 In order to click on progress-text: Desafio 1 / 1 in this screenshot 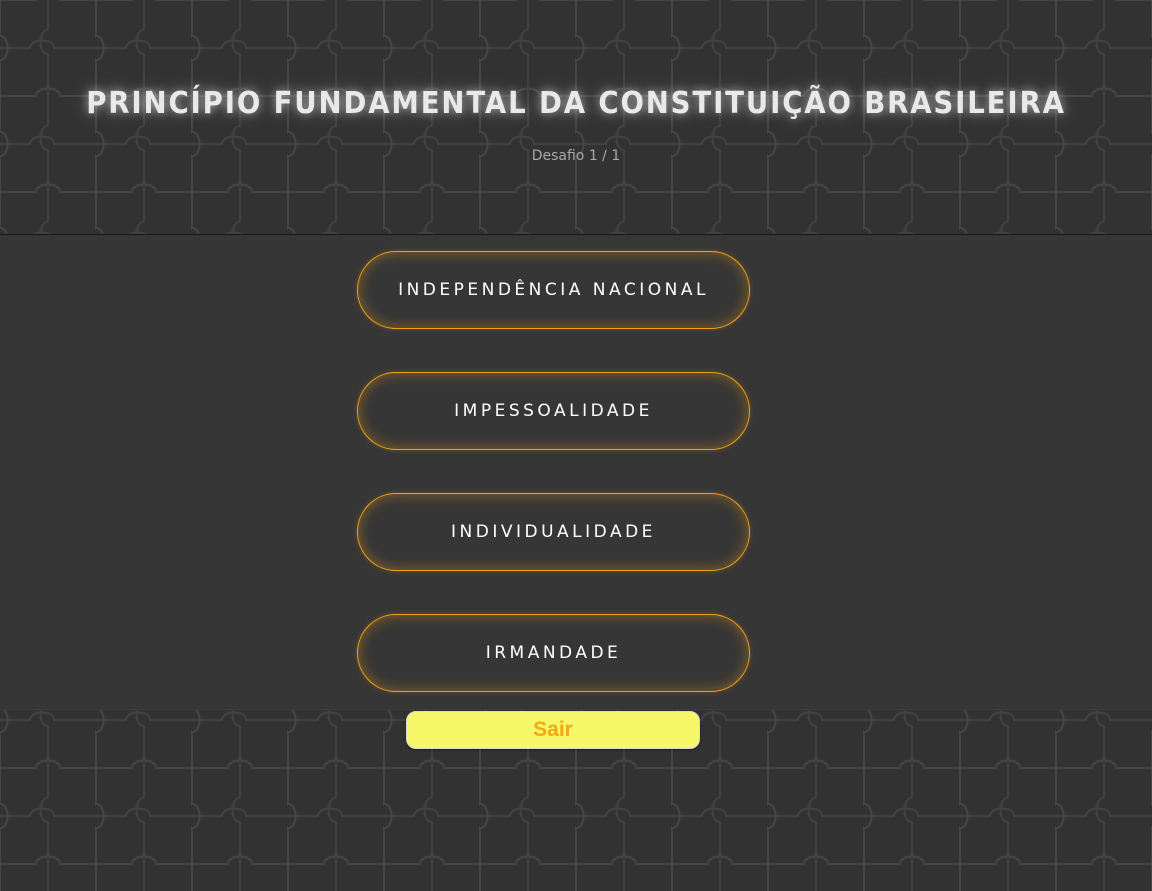, I will do `click(576, 156)`.